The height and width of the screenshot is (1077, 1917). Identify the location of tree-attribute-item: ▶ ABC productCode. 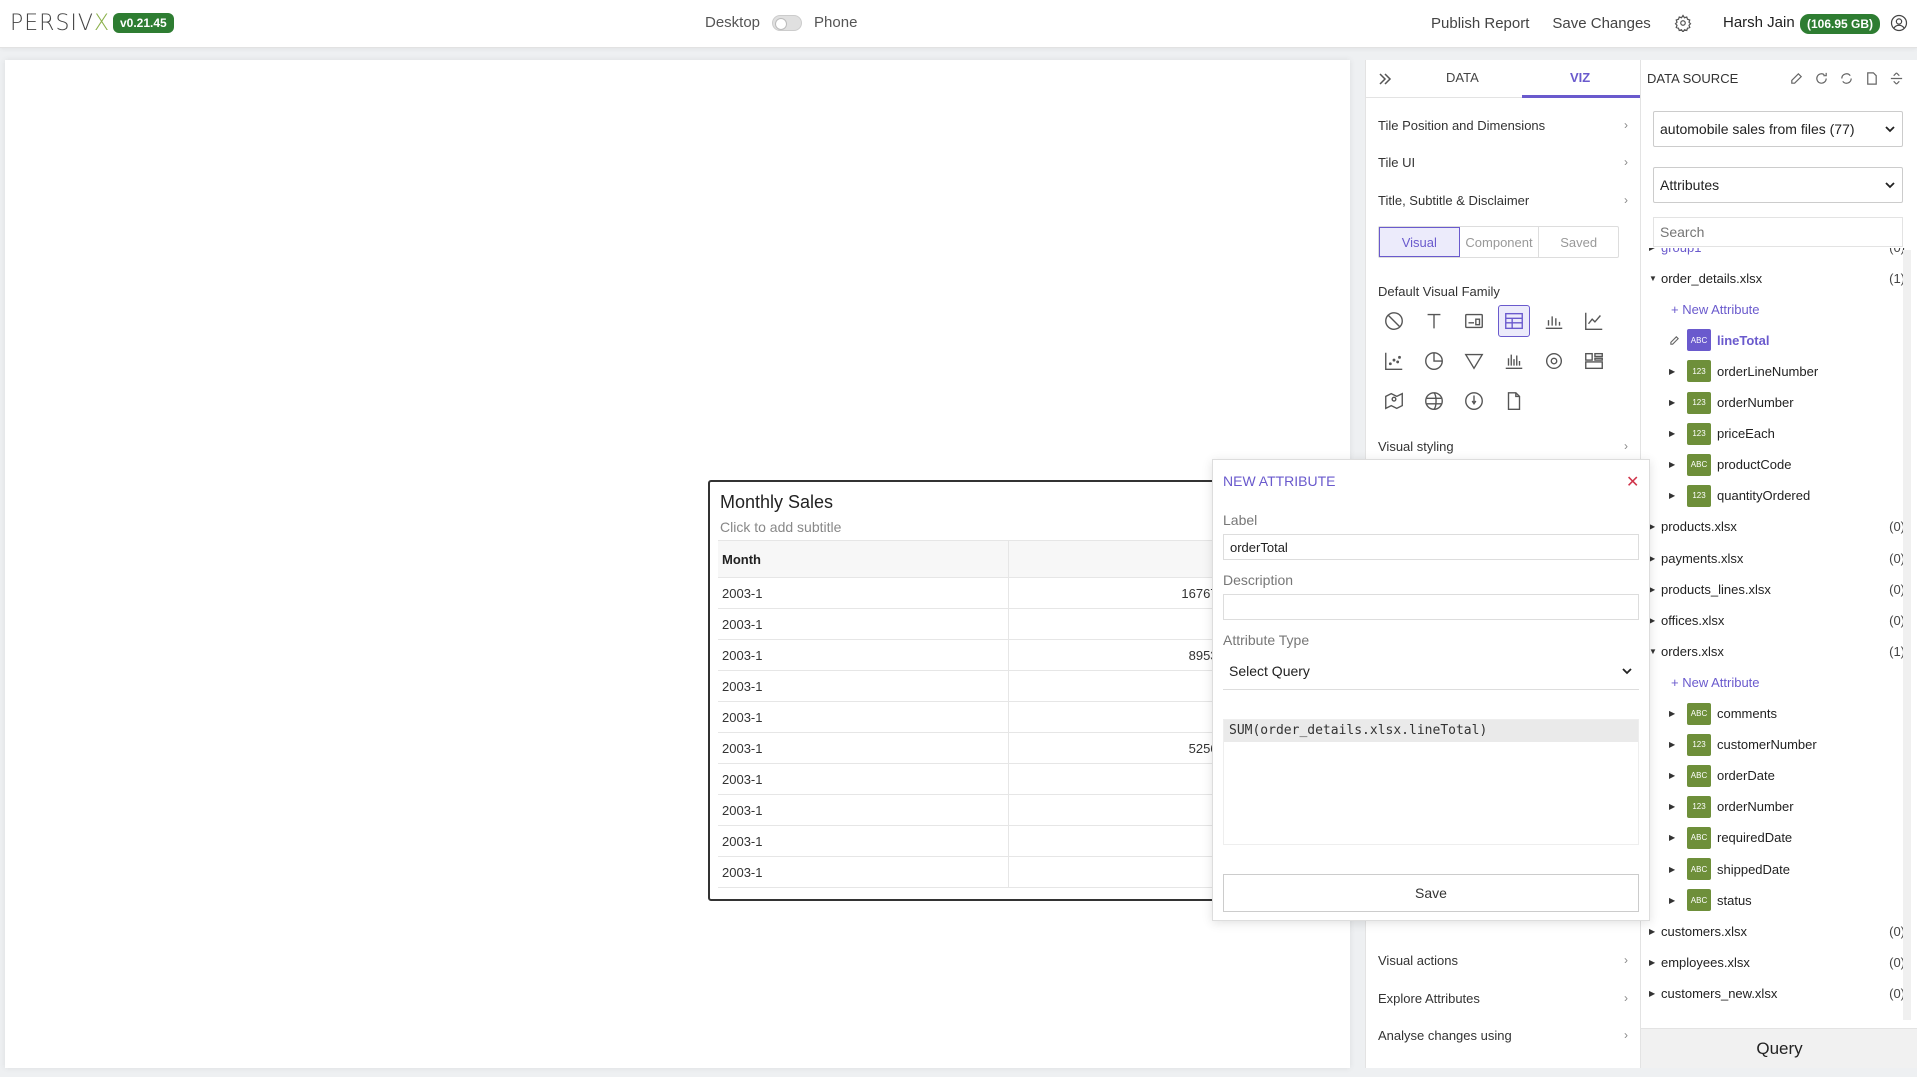
(1777, 465).